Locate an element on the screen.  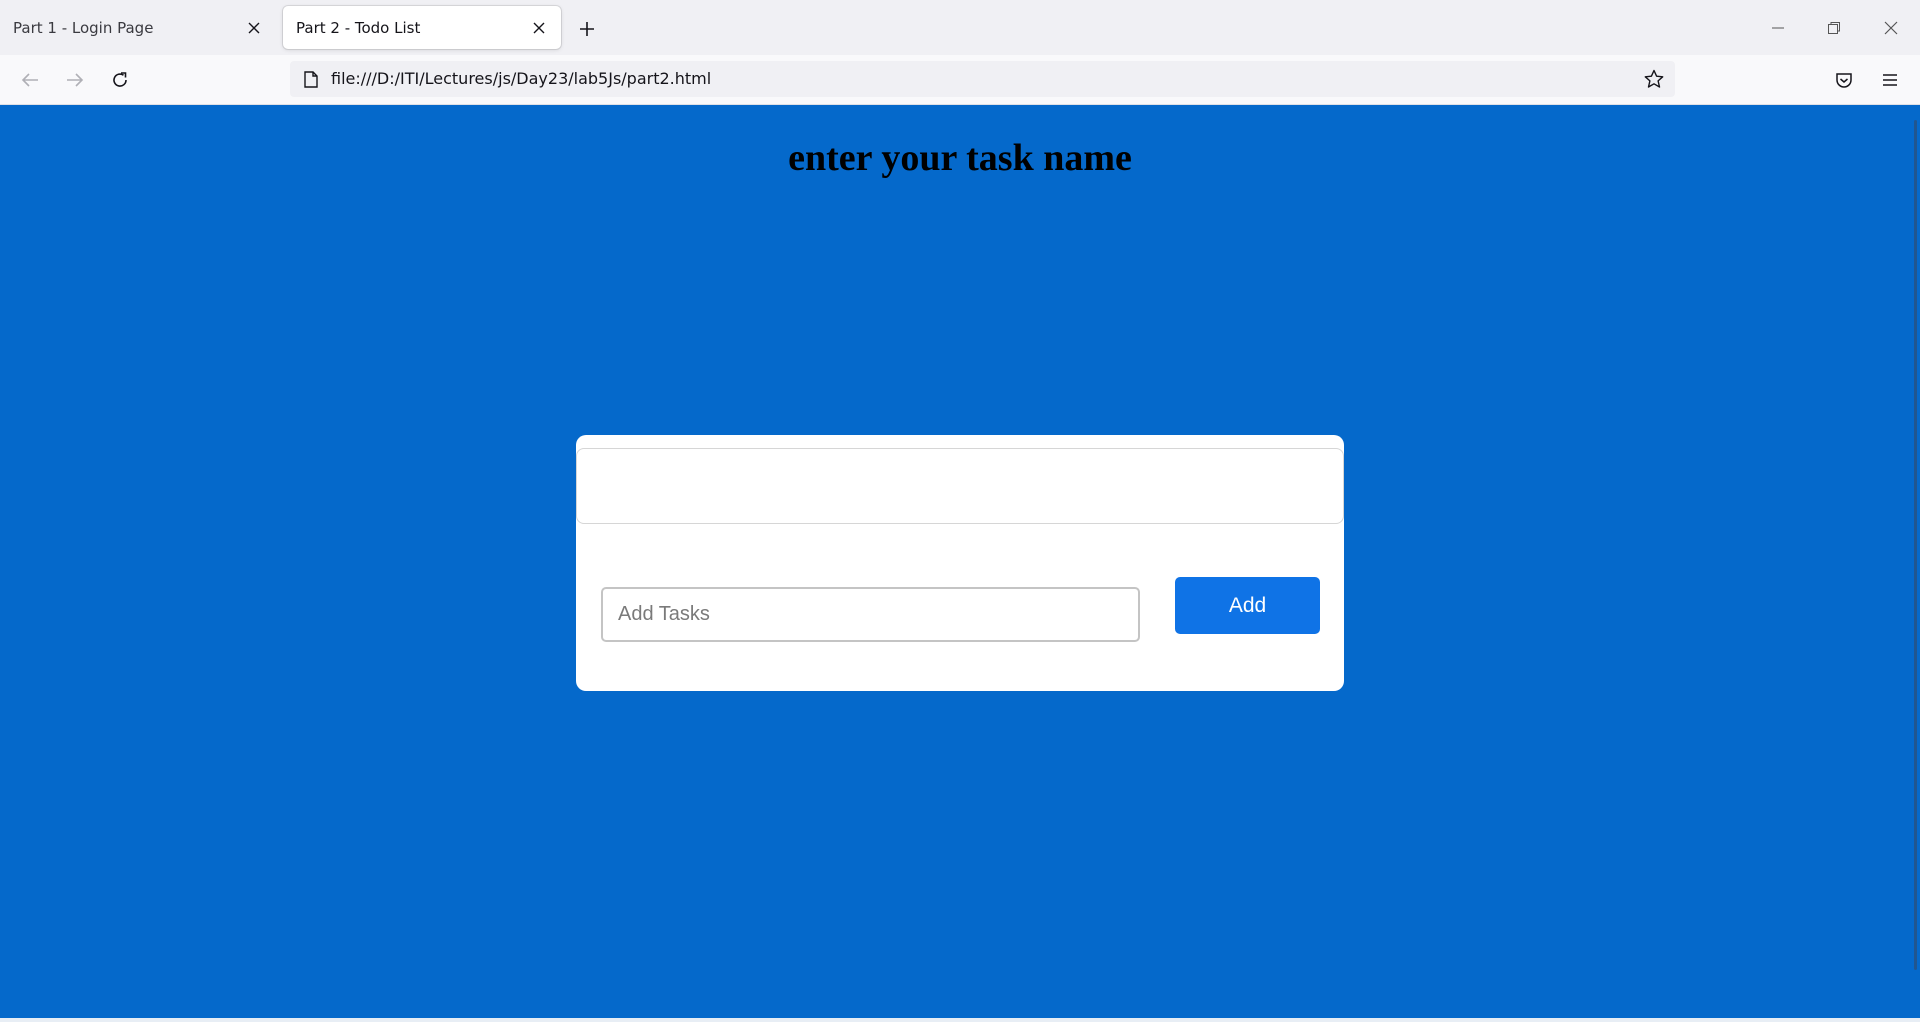
menu-hamburger-icon is located at coordinates (1890, 80).